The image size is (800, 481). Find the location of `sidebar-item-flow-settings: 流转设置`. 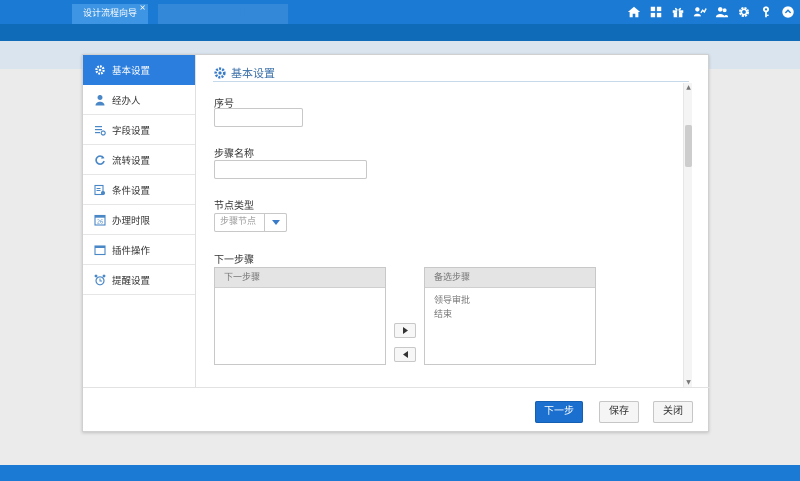

sidebar-item-flow-settings: 流转设置 is located at coordinates (139, 160).